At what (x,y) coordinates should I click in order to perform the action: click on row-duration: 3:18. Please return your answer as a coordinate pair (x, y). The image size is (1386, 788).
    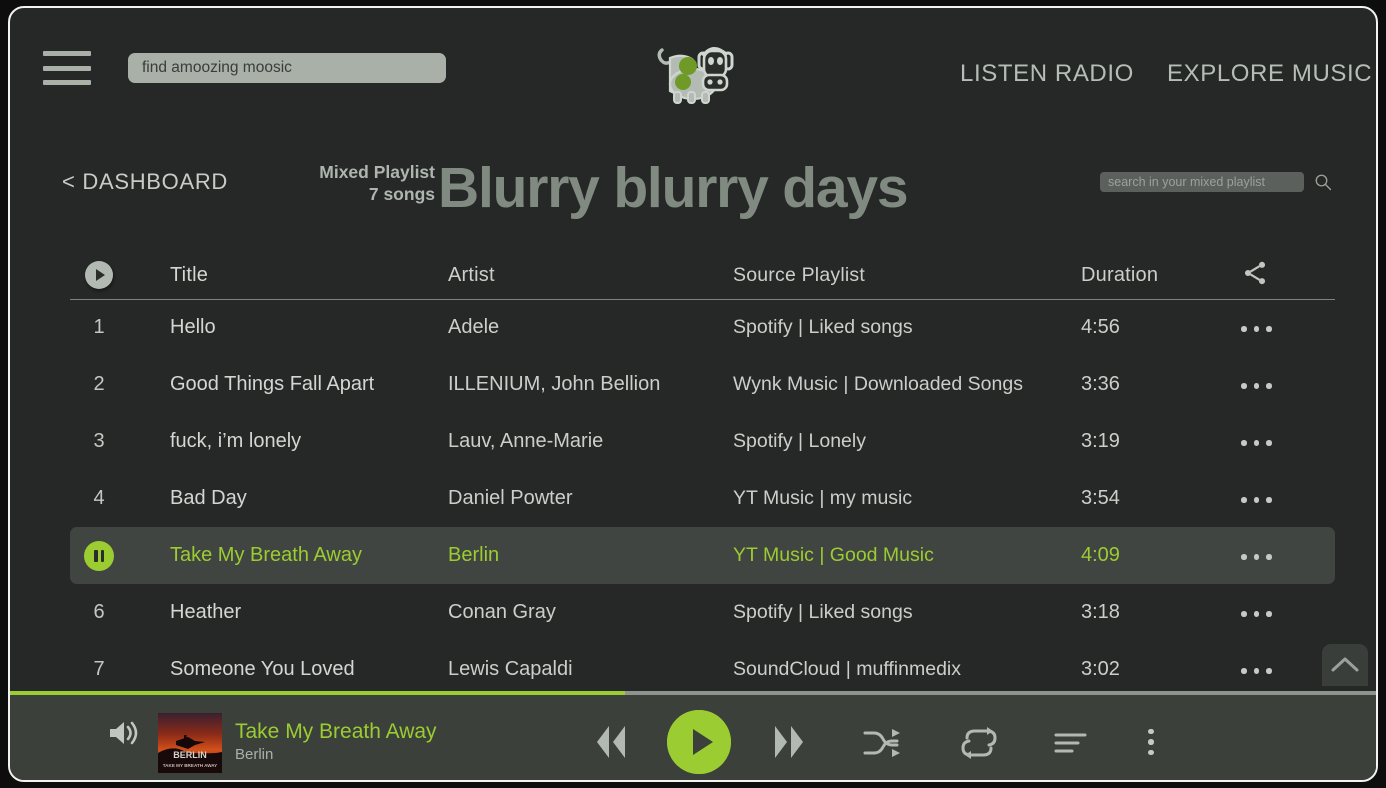
    Looking at the image, I should click on (1100, 612).